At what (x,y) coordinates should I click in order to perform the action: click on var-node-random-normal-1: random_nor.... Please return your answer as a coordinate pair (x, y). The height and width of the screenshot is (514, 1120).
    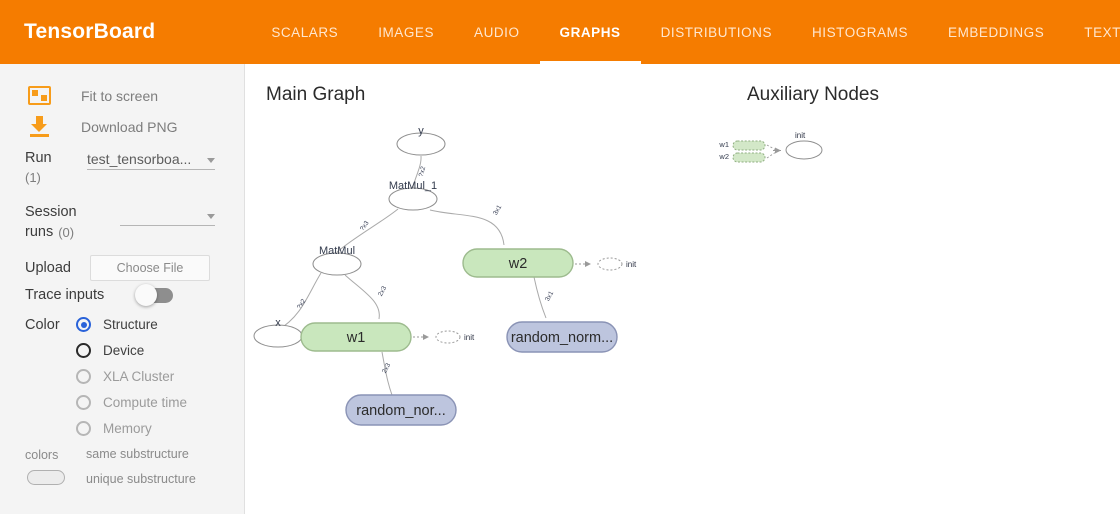
    Looking at the image, I should click on (401, 410).